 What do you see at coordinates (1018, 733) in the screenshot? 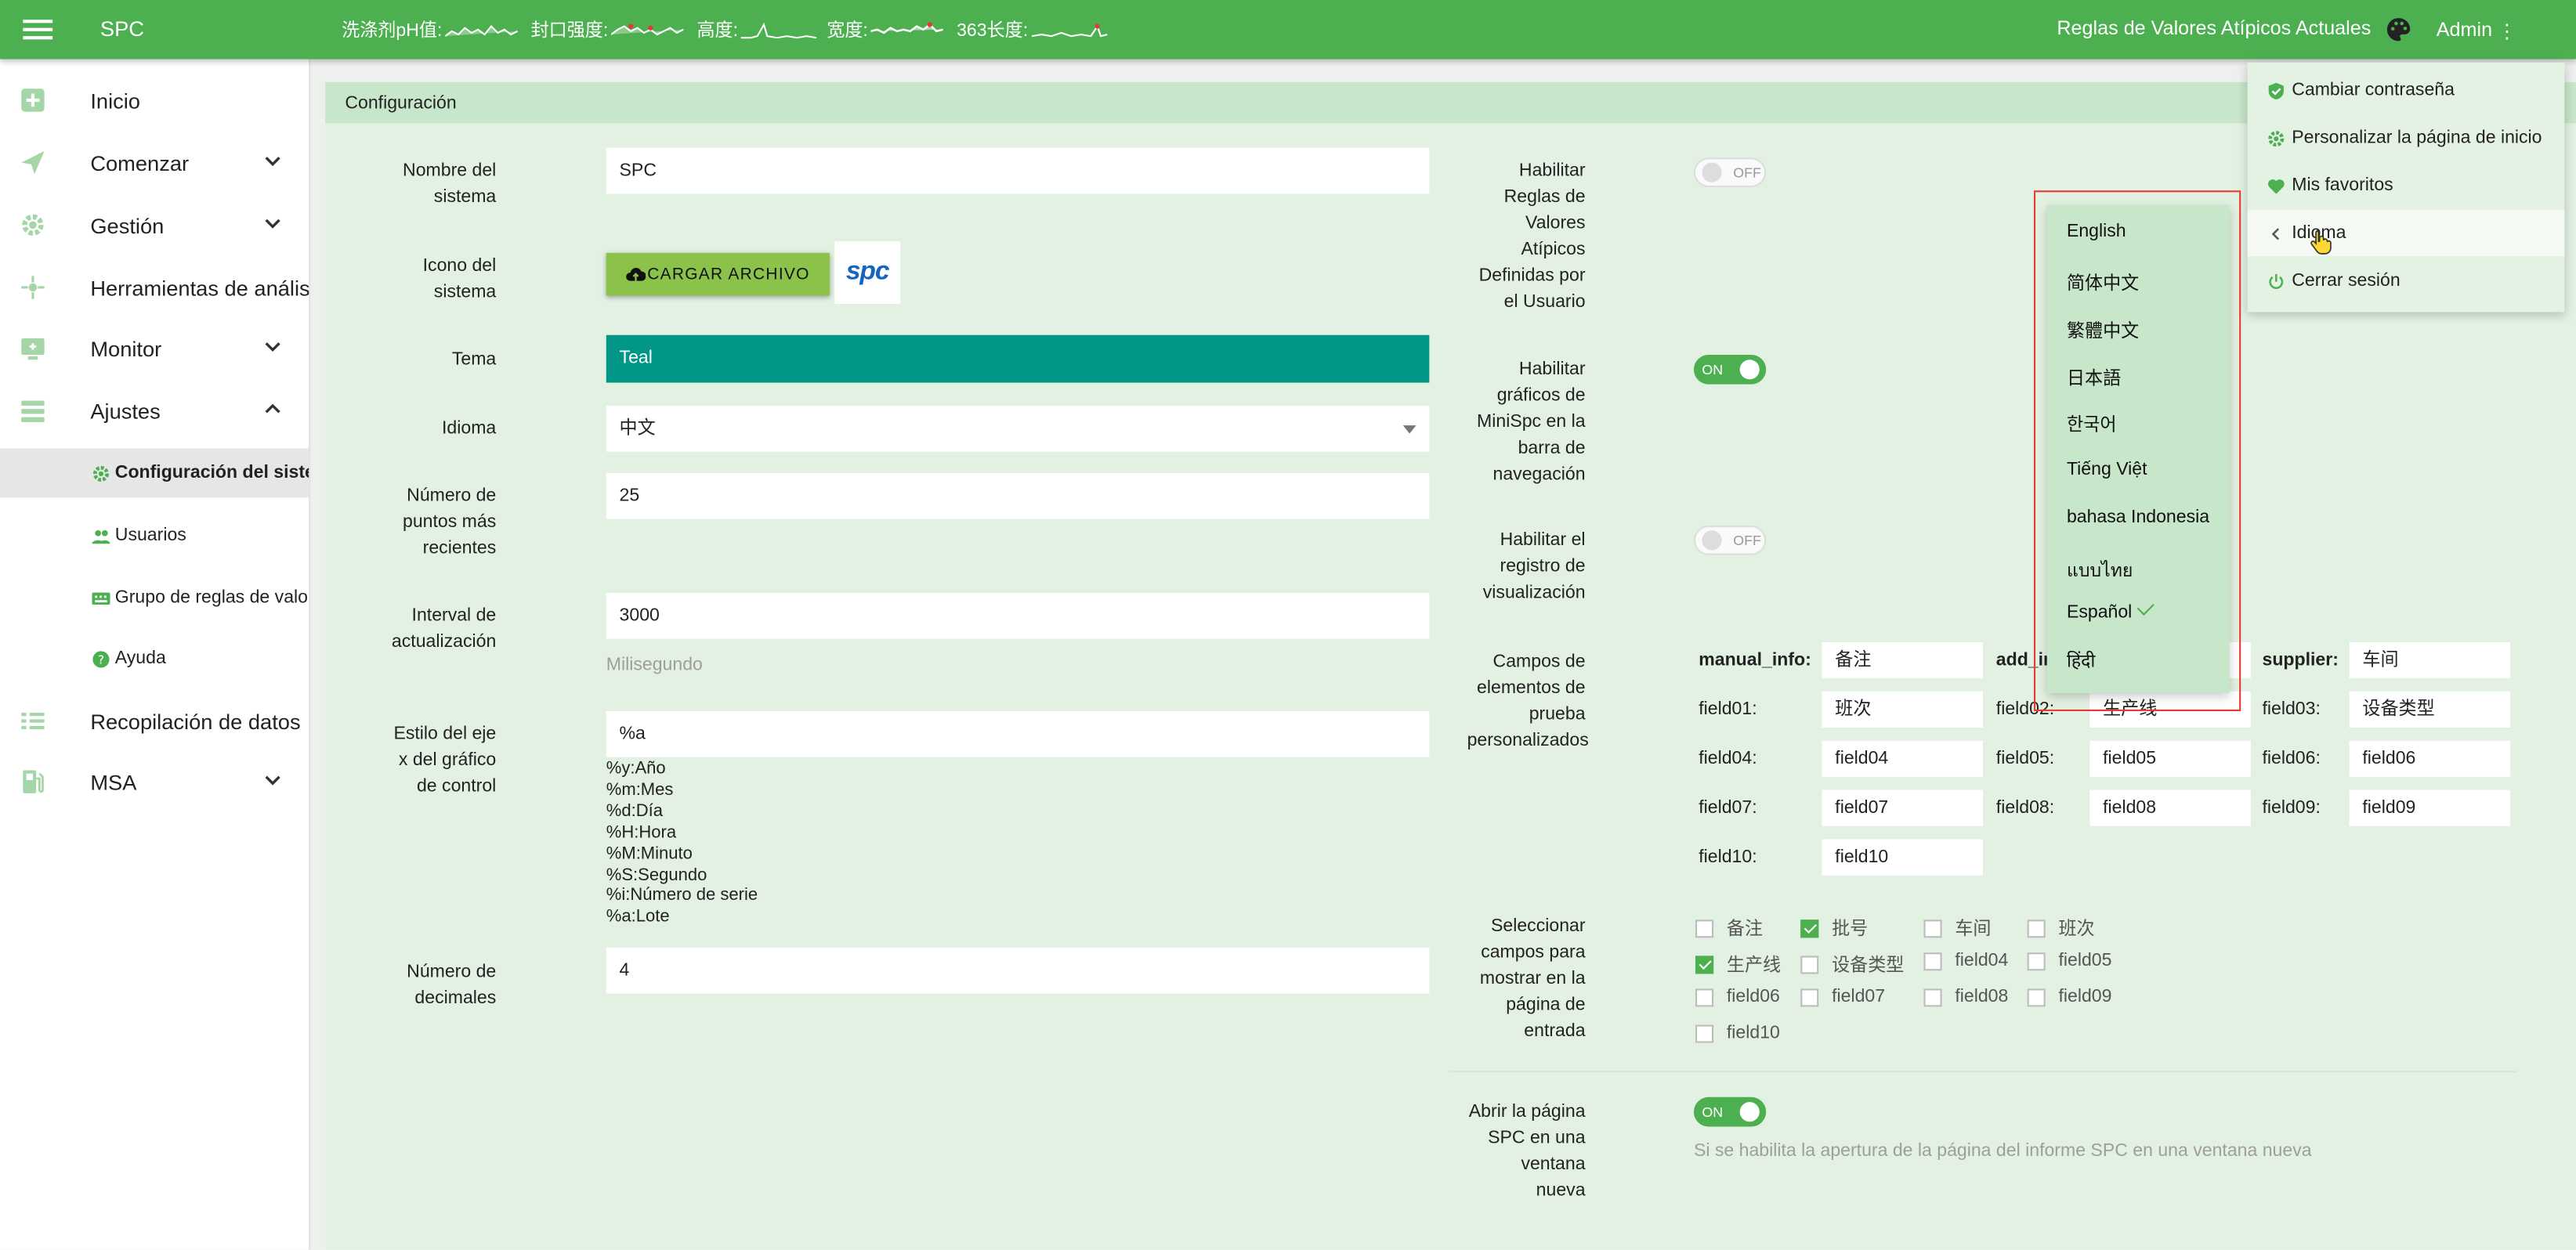
I see `xaxis-style-input: %a` at bounding box center [1018, 733].